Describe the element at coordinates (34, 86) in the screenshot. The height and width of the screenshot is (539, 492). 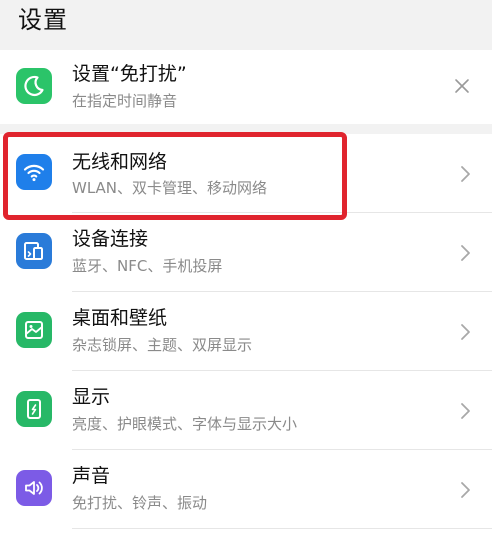
I see `moon-icon` at that location.